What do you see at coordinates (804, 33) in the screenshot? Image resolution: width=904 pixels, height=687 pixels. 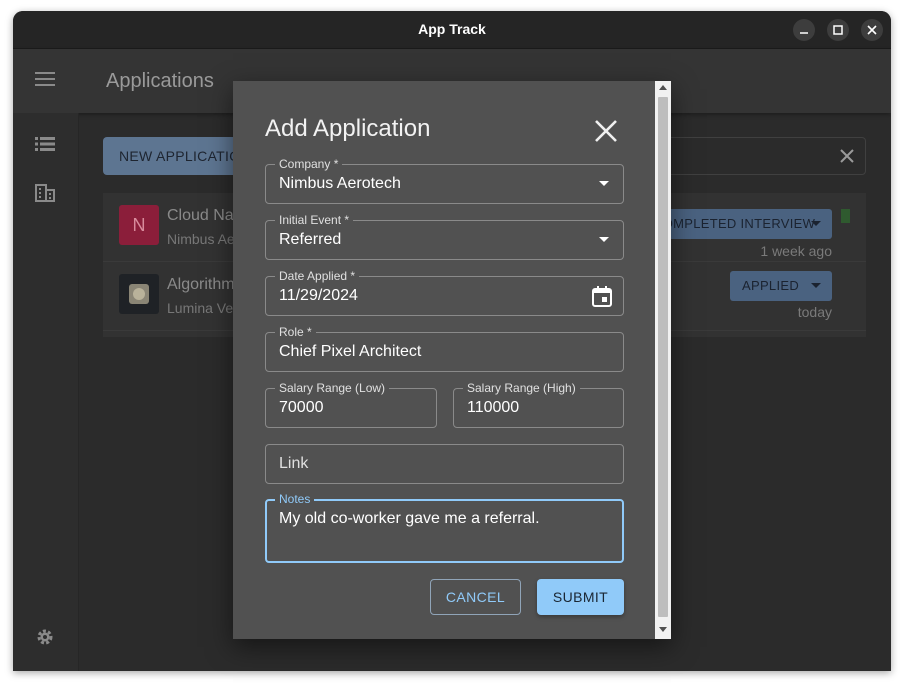 I see `minimize-icon` at bounding box center [804, 33].